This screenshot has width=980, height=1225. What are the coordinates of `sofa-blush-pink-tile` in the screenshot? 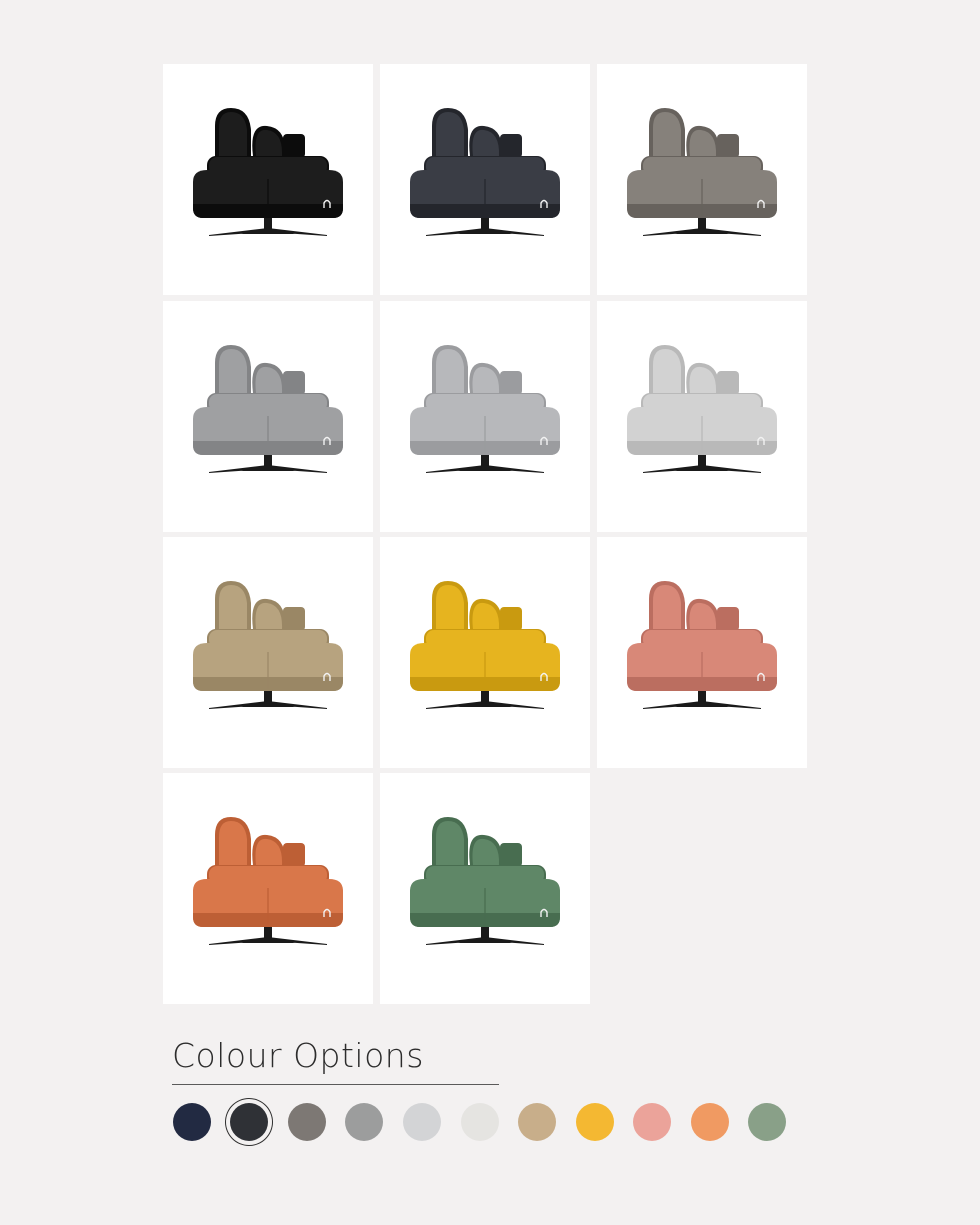 It's located at (702, 652).